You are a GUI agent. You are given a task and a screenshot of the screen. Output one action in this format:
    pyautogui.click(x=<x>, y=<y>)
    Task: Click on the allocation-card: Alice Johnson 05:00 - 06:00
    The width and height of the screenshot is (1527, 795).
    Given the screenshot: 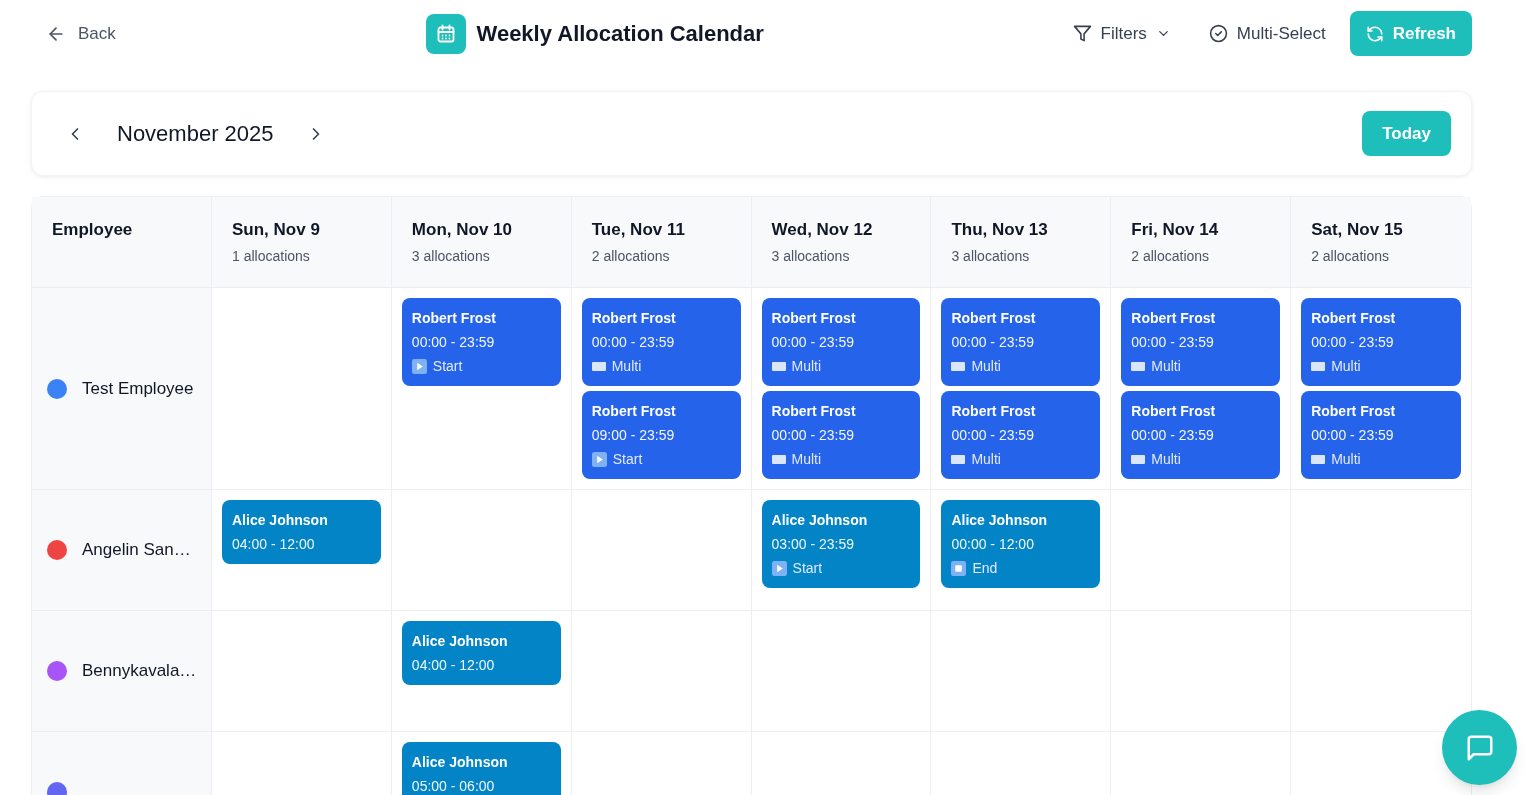 What is the action you would take?
    pyautogui.click(x=481, y=768)
    